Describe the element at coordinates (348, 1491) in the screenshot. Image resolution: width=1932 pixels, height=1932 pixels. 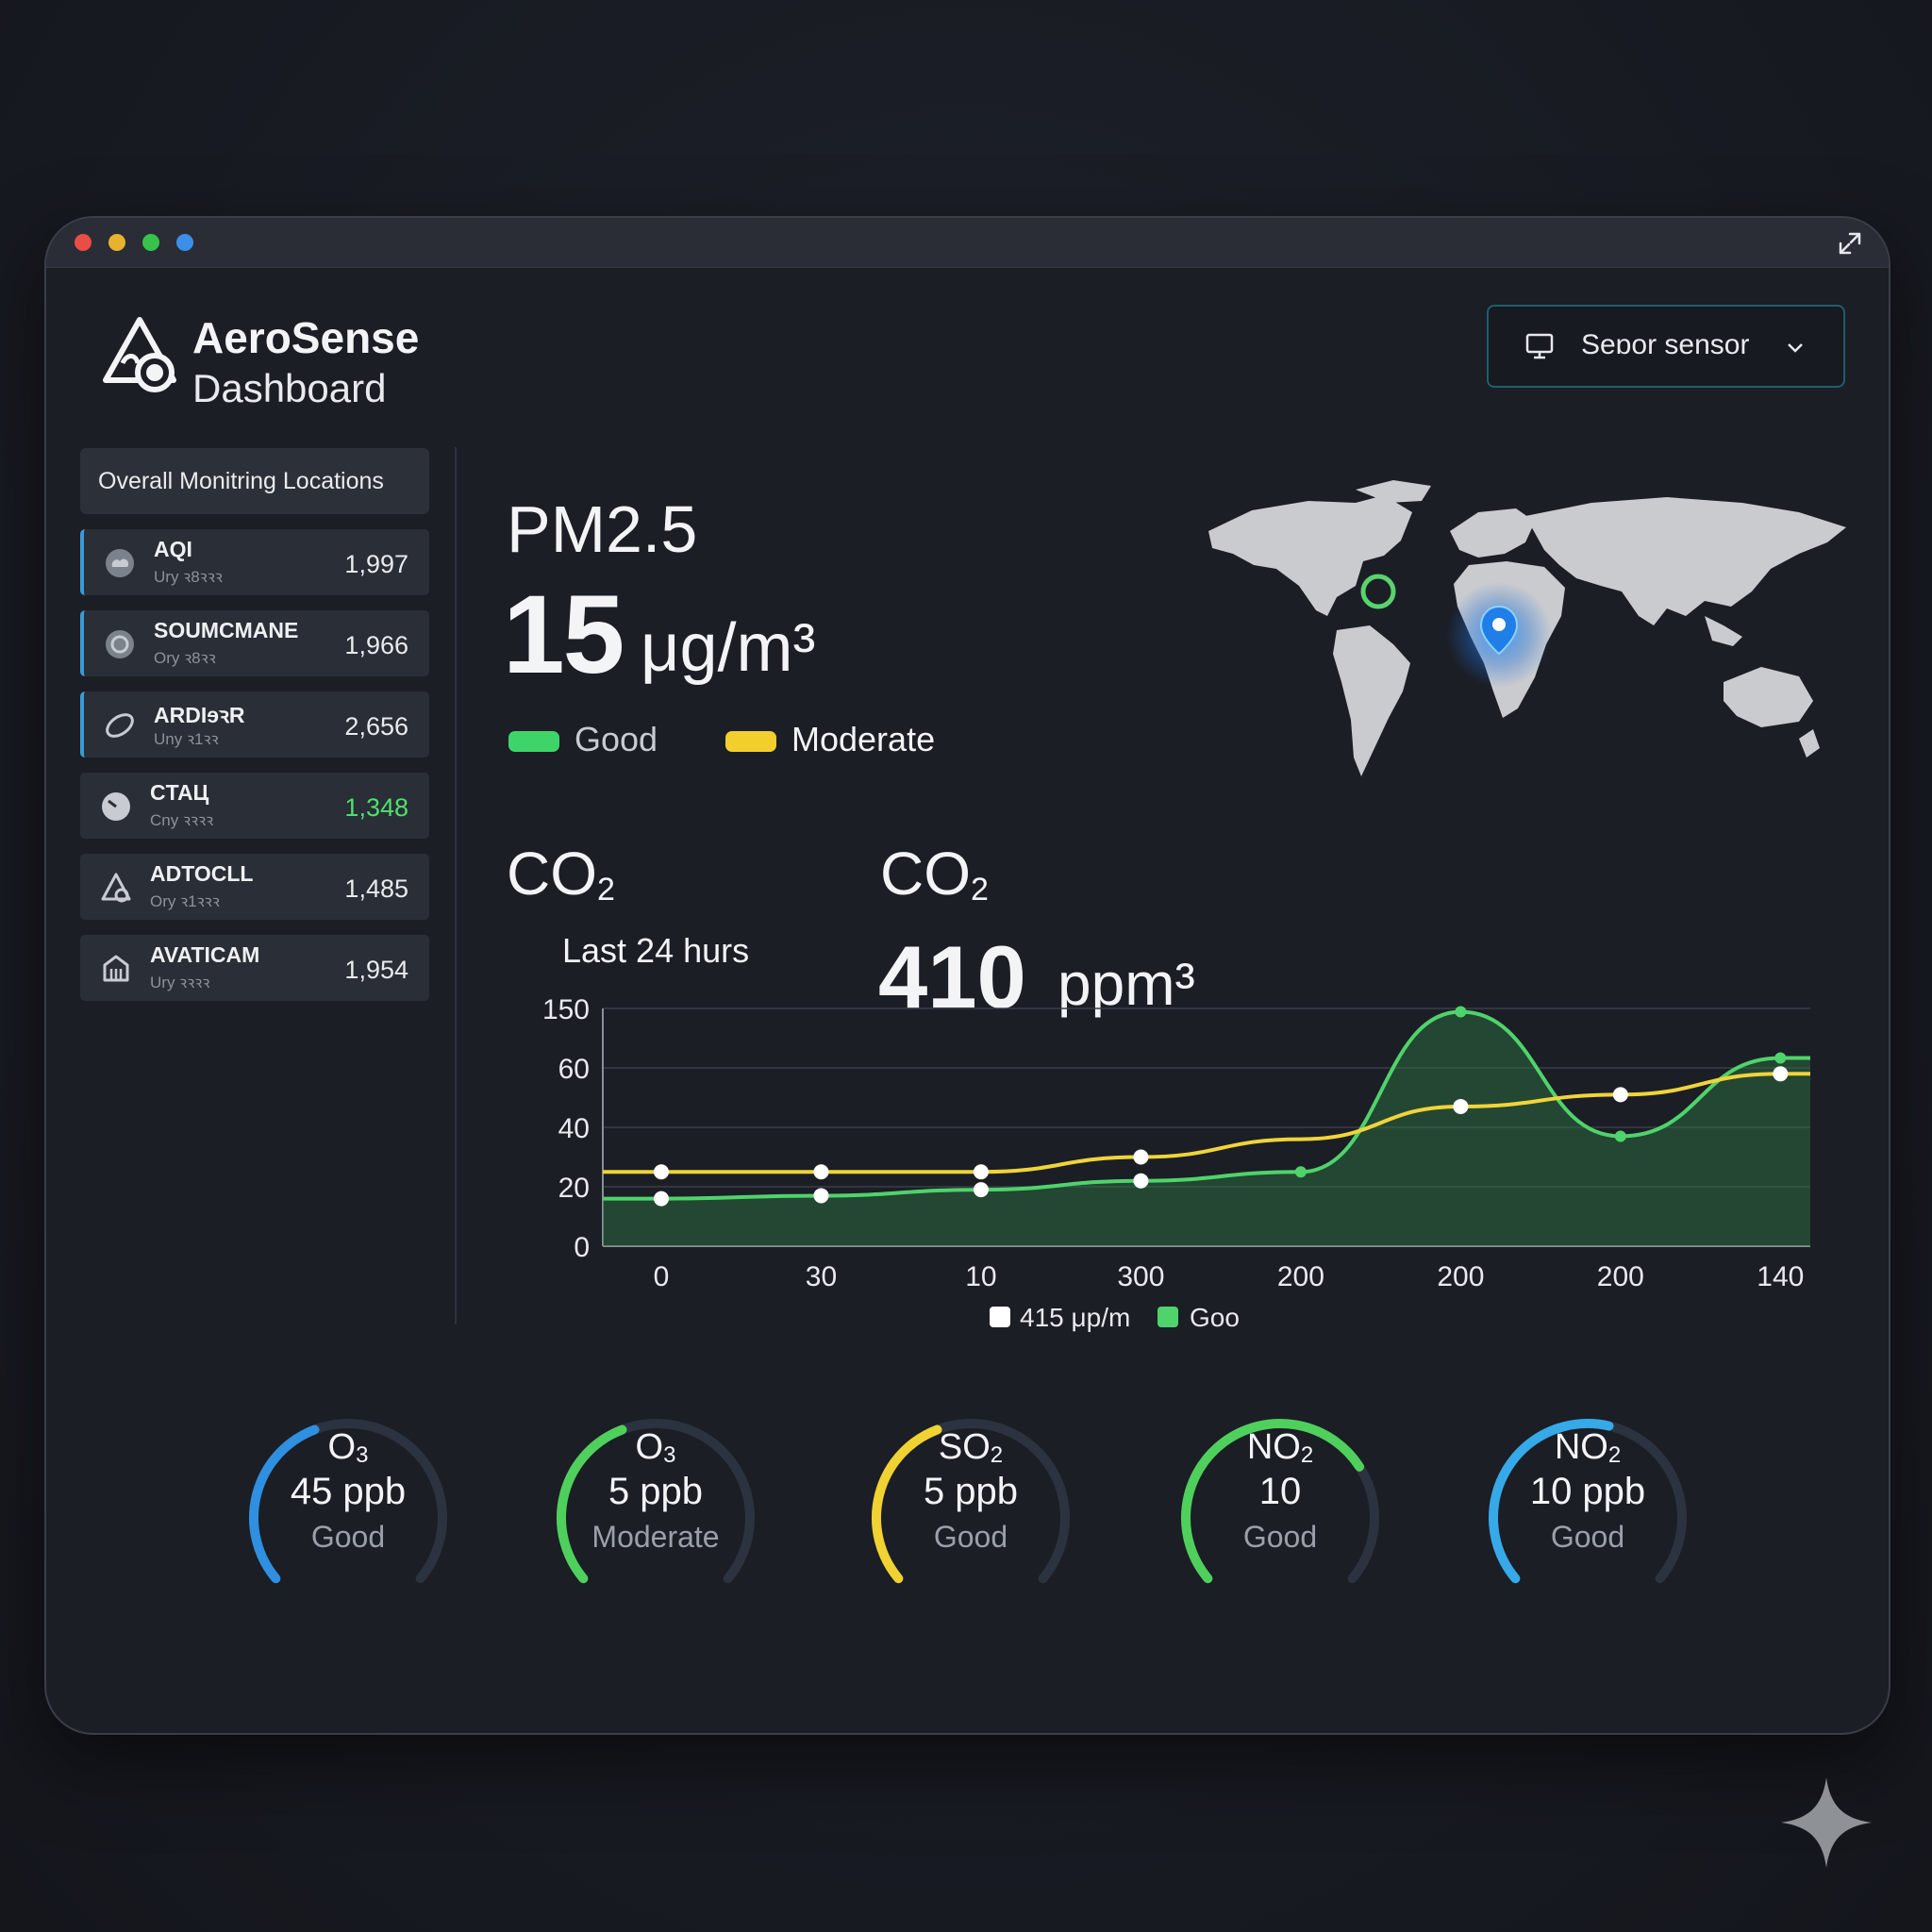
I see `gauge-value: 45 ppb` at that location.